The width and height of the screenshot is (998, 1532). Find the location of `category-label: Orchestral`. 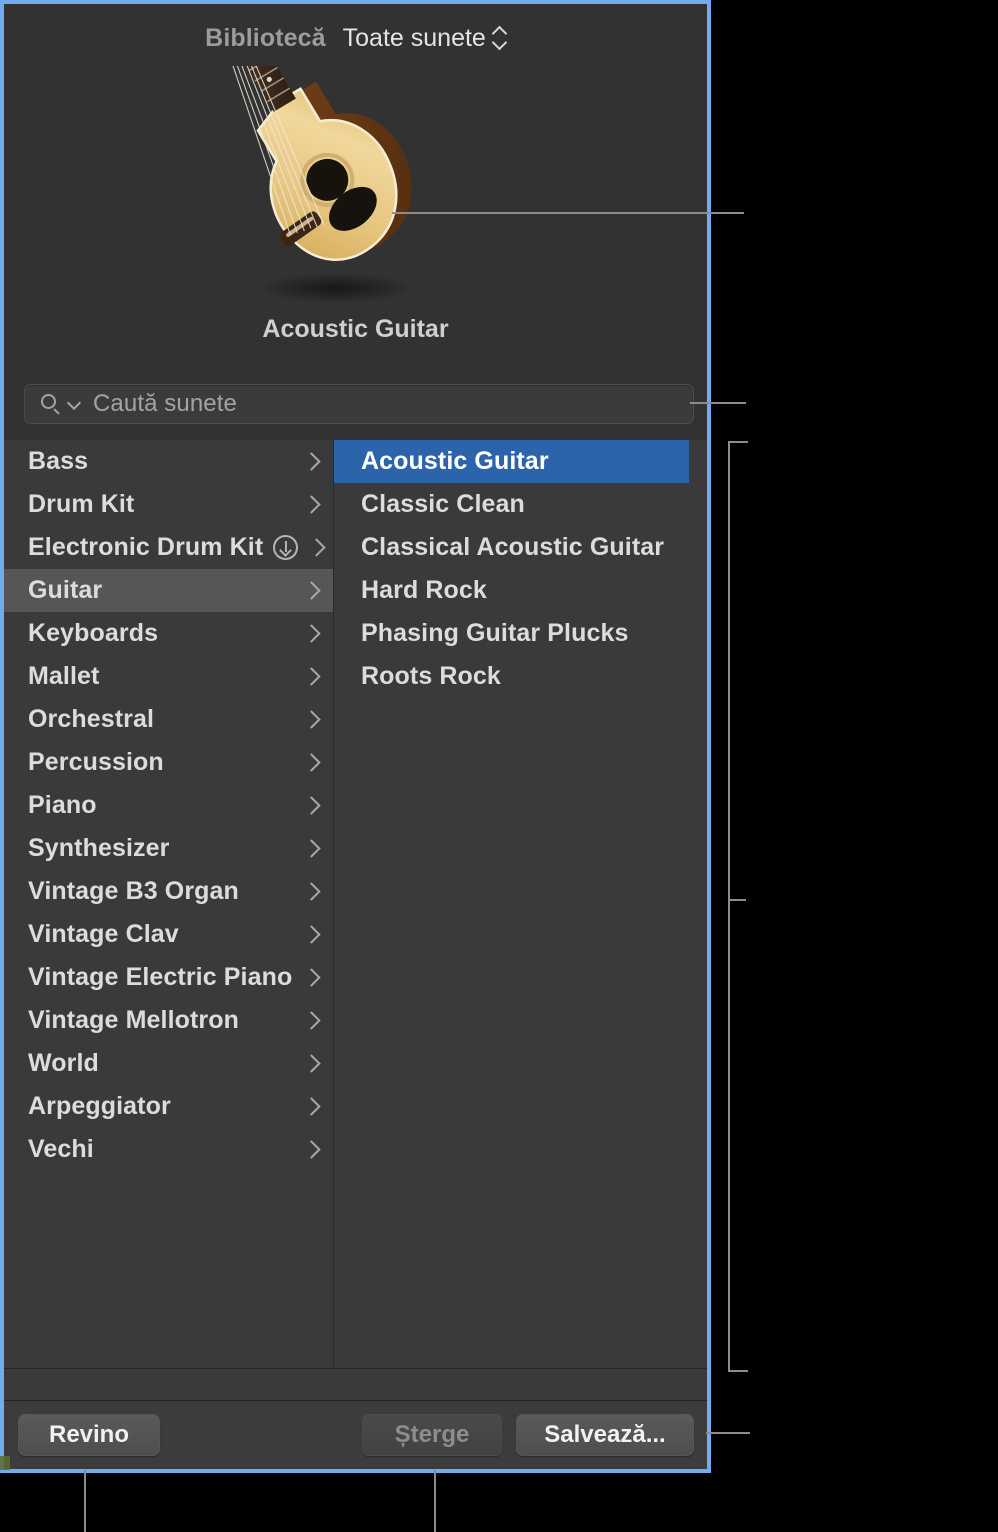

category-label: Orchestral is located at coordinates (91, 719).